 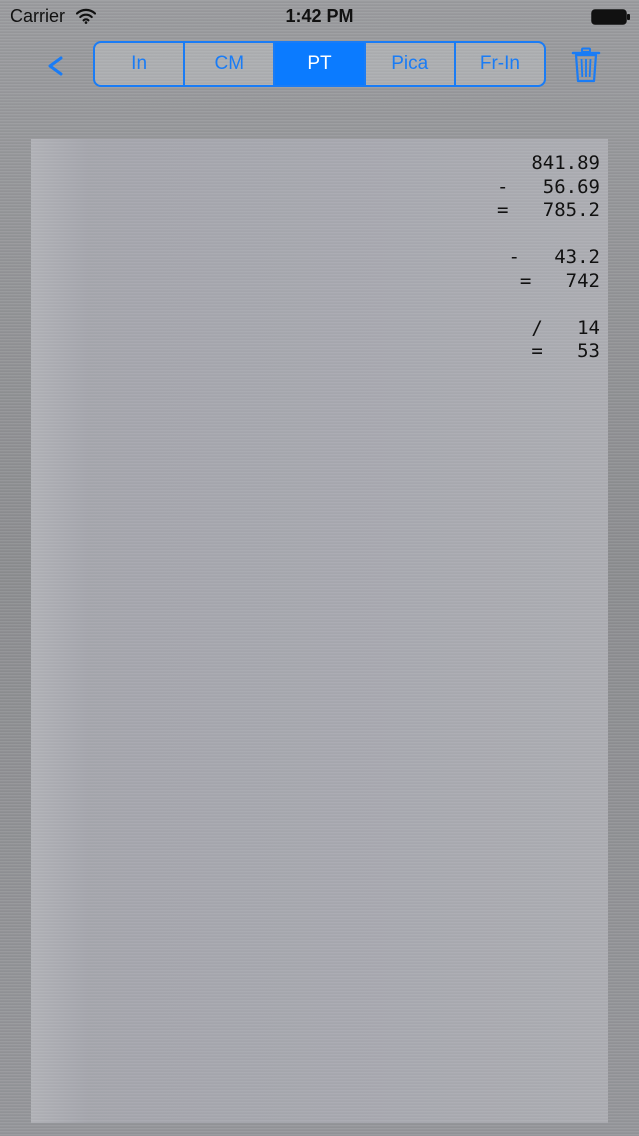 What do you see at coordinates (140, 64) in the screenshot?
I see `segment-in: In` at bounding box center [140, 64].